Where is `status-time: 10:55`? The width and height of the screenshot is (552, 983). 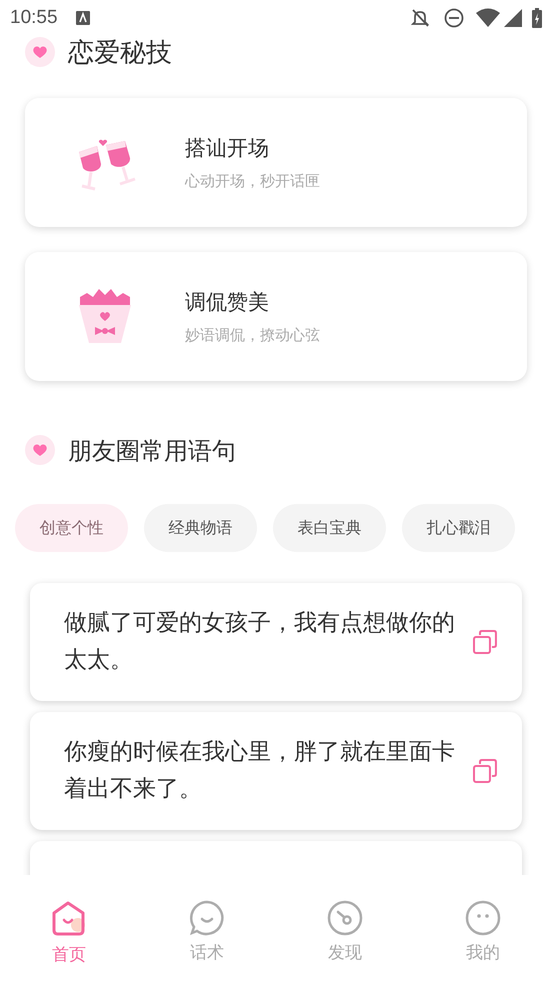
status-time: 10:55 is located at coordinates (34, 18).